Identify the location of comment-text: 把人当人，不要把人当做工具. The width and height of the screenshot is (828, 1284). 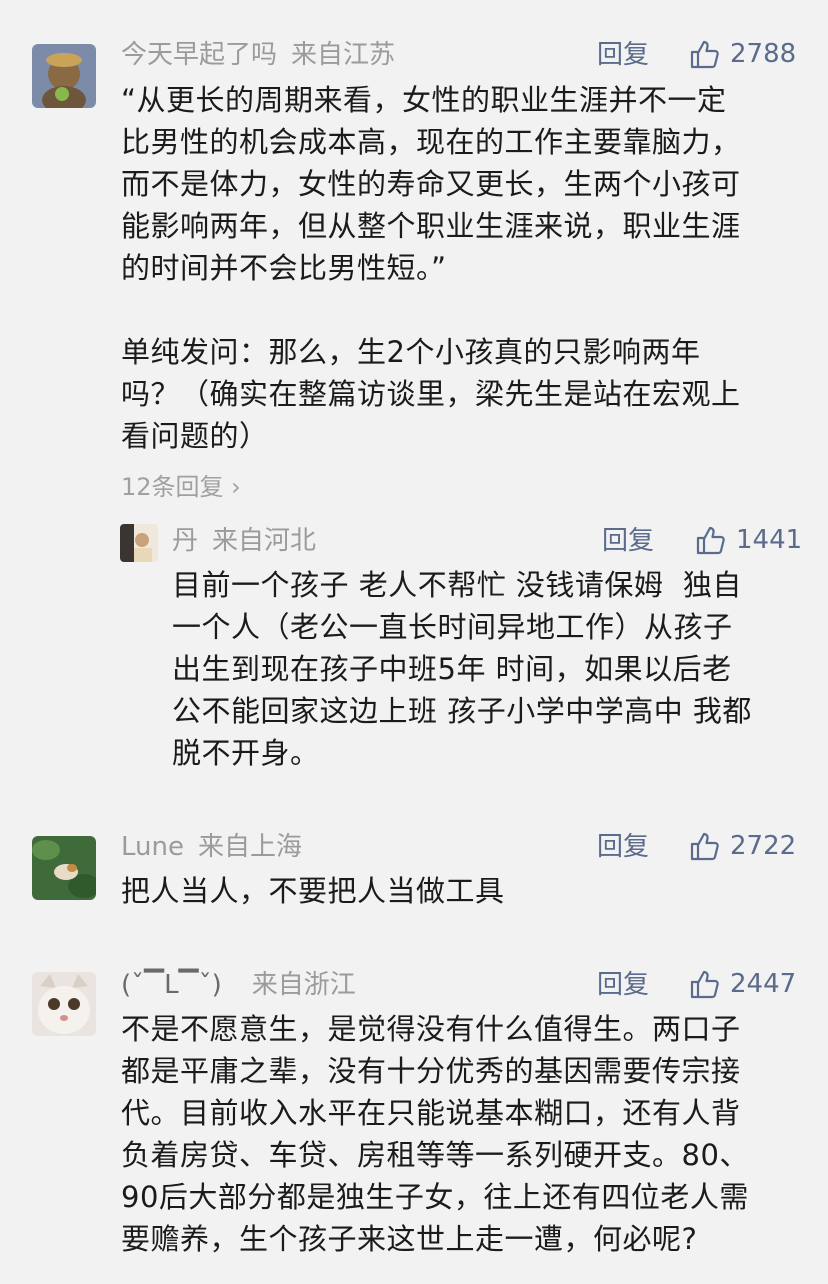
(313, 891).